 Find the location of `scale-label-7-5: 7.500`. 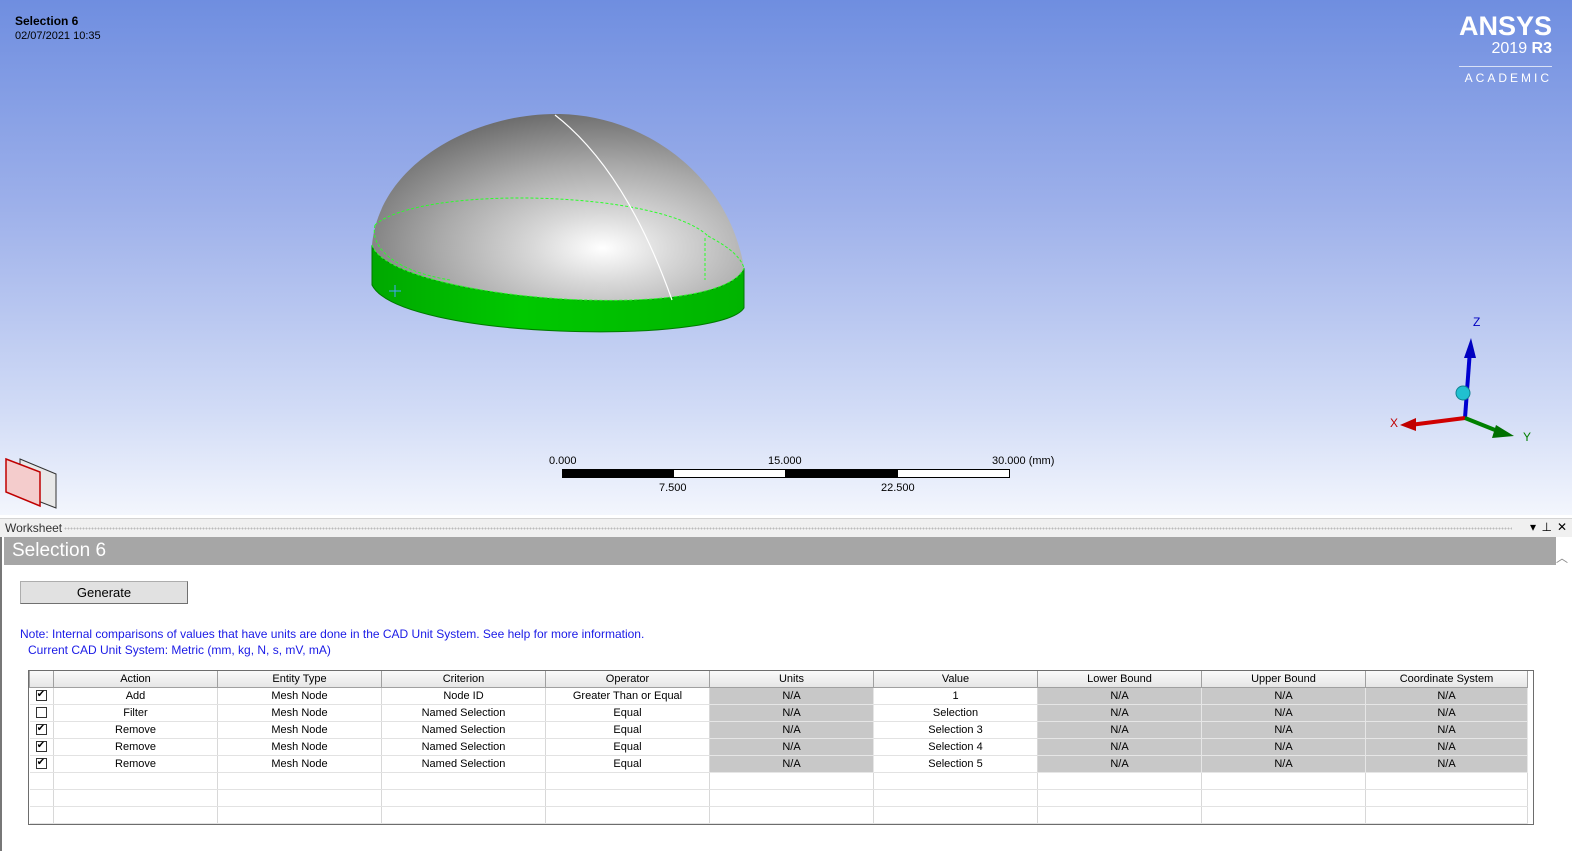

scale-label-7-5: 7.500 is located at coordinates (673, 488).